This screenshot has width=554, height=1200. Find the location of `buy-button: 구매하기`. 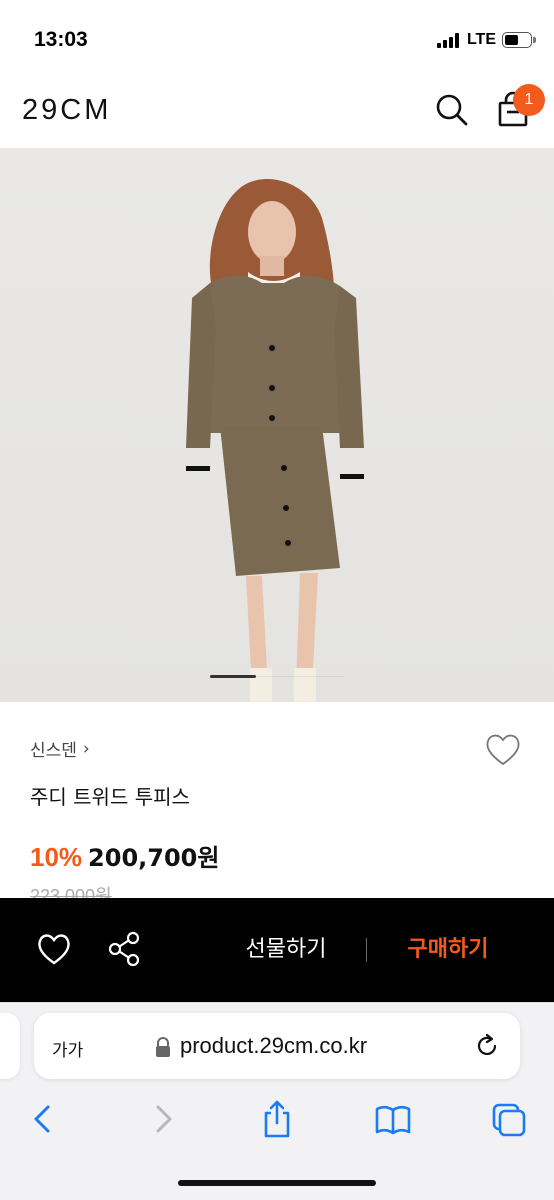

buy-button: 구매하기 is located at coordinates (448, 950).